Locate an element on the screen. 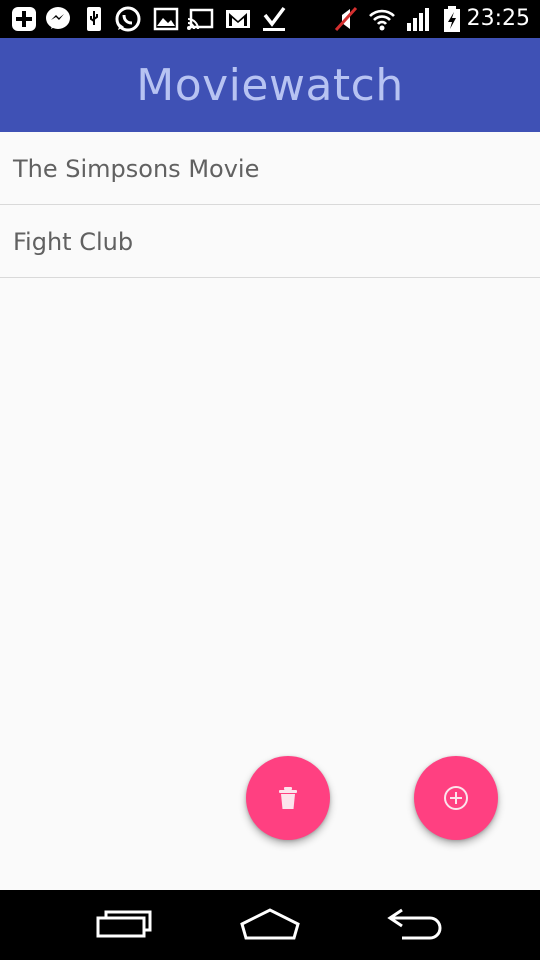  download-done-icon is located at coordinates (274, 18).